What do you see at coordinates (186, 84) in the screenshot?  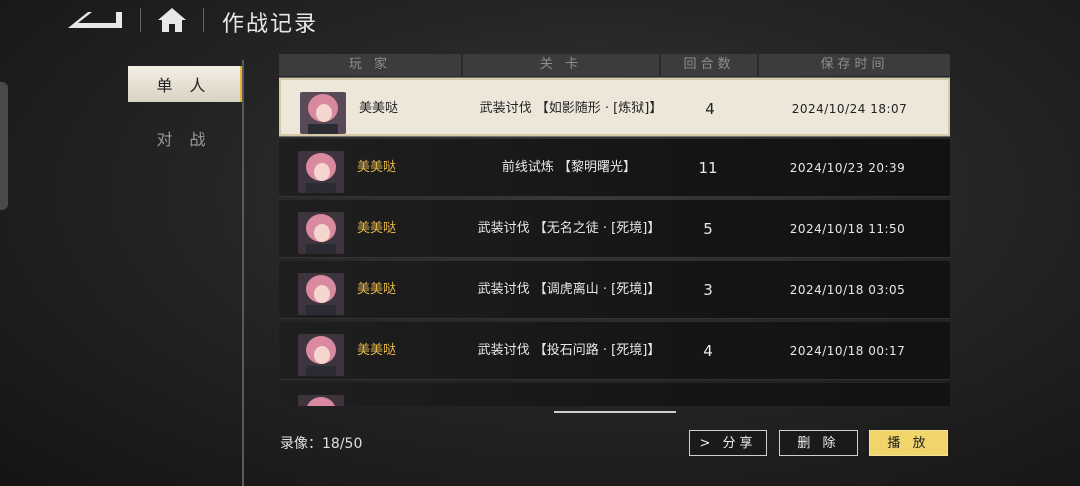 I see `tab-single: 单 人` at bounding box center [186, 84].